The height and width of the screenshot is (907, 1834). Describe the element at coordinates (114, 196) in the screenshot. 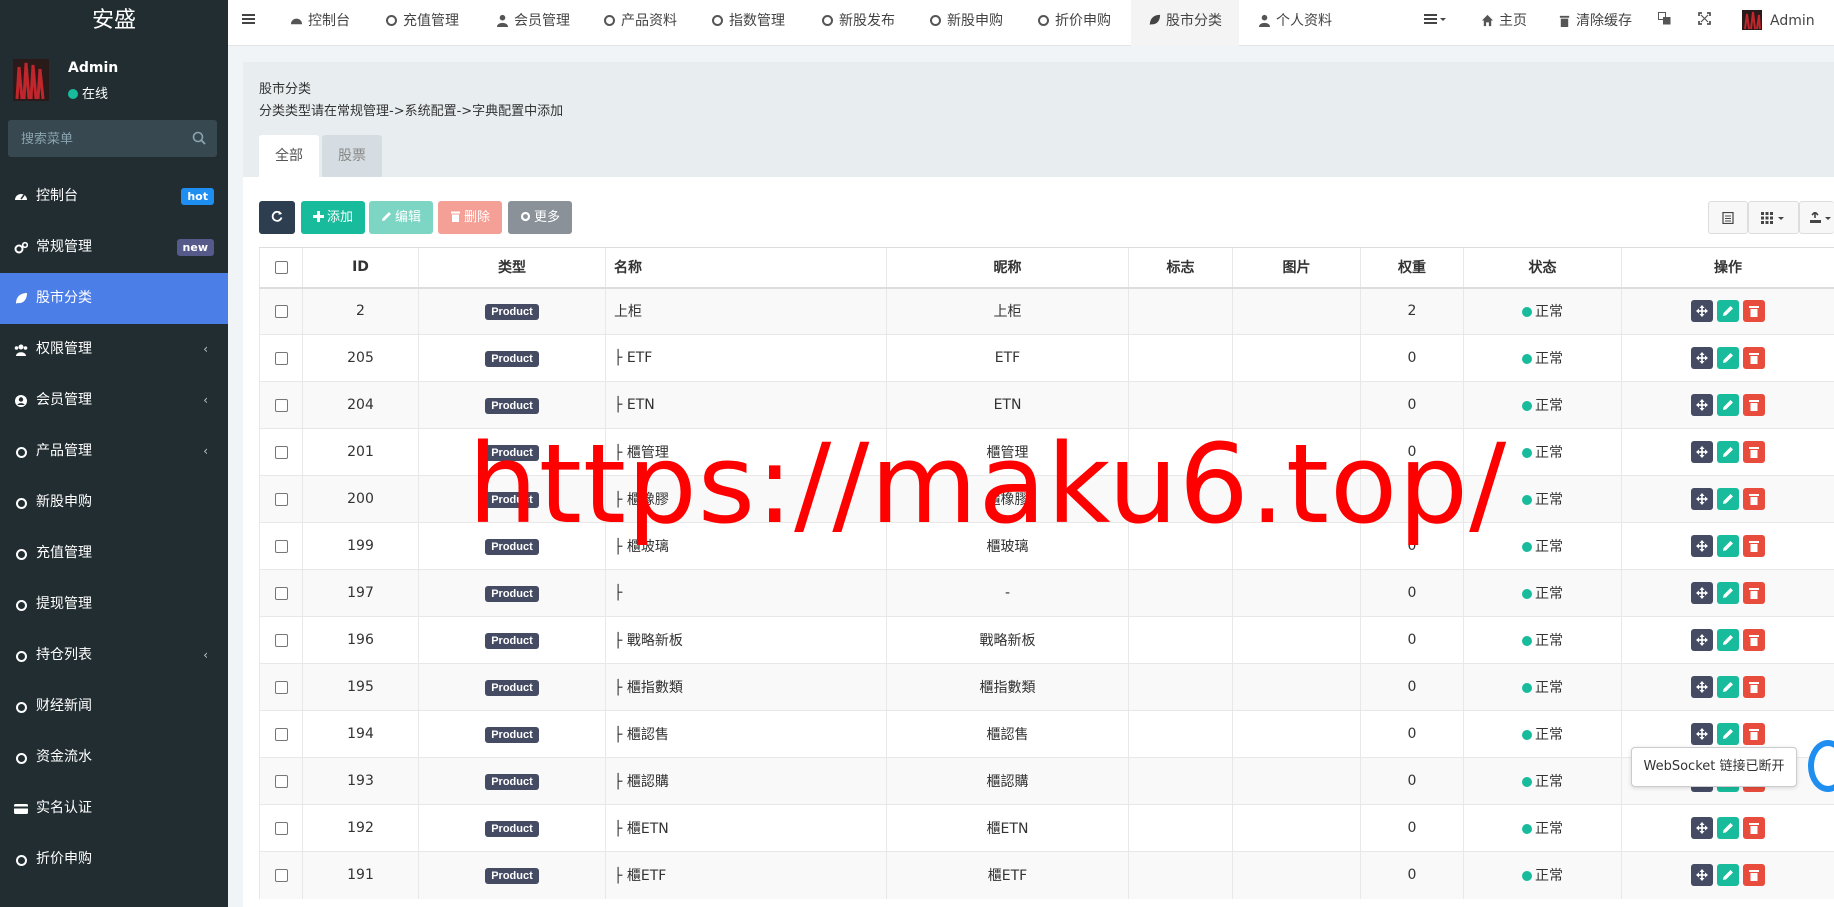

I see `sidebar-item-dashboard: 控制台 hot` at that location.